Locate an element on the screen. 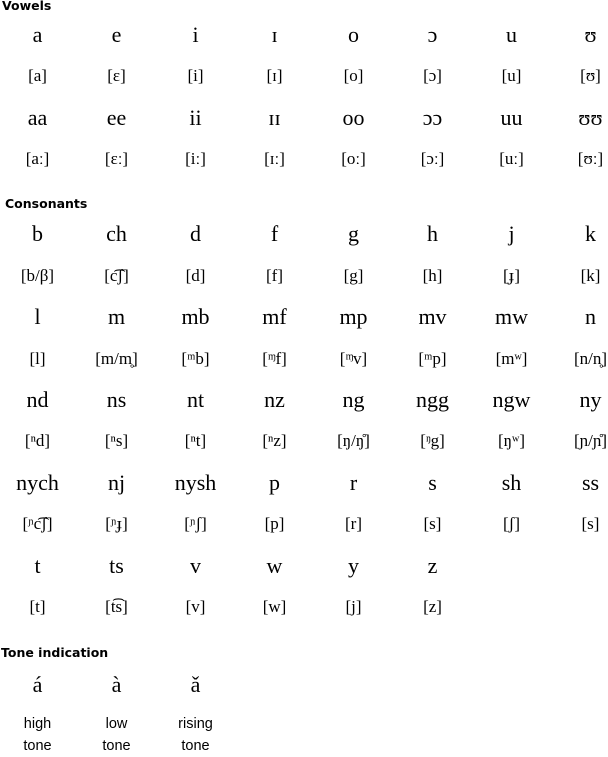 Image resolution: width=608 pixels, height=757 pixels. ipa-transcription: [ᵑg] is located at coordinates (432, 440).